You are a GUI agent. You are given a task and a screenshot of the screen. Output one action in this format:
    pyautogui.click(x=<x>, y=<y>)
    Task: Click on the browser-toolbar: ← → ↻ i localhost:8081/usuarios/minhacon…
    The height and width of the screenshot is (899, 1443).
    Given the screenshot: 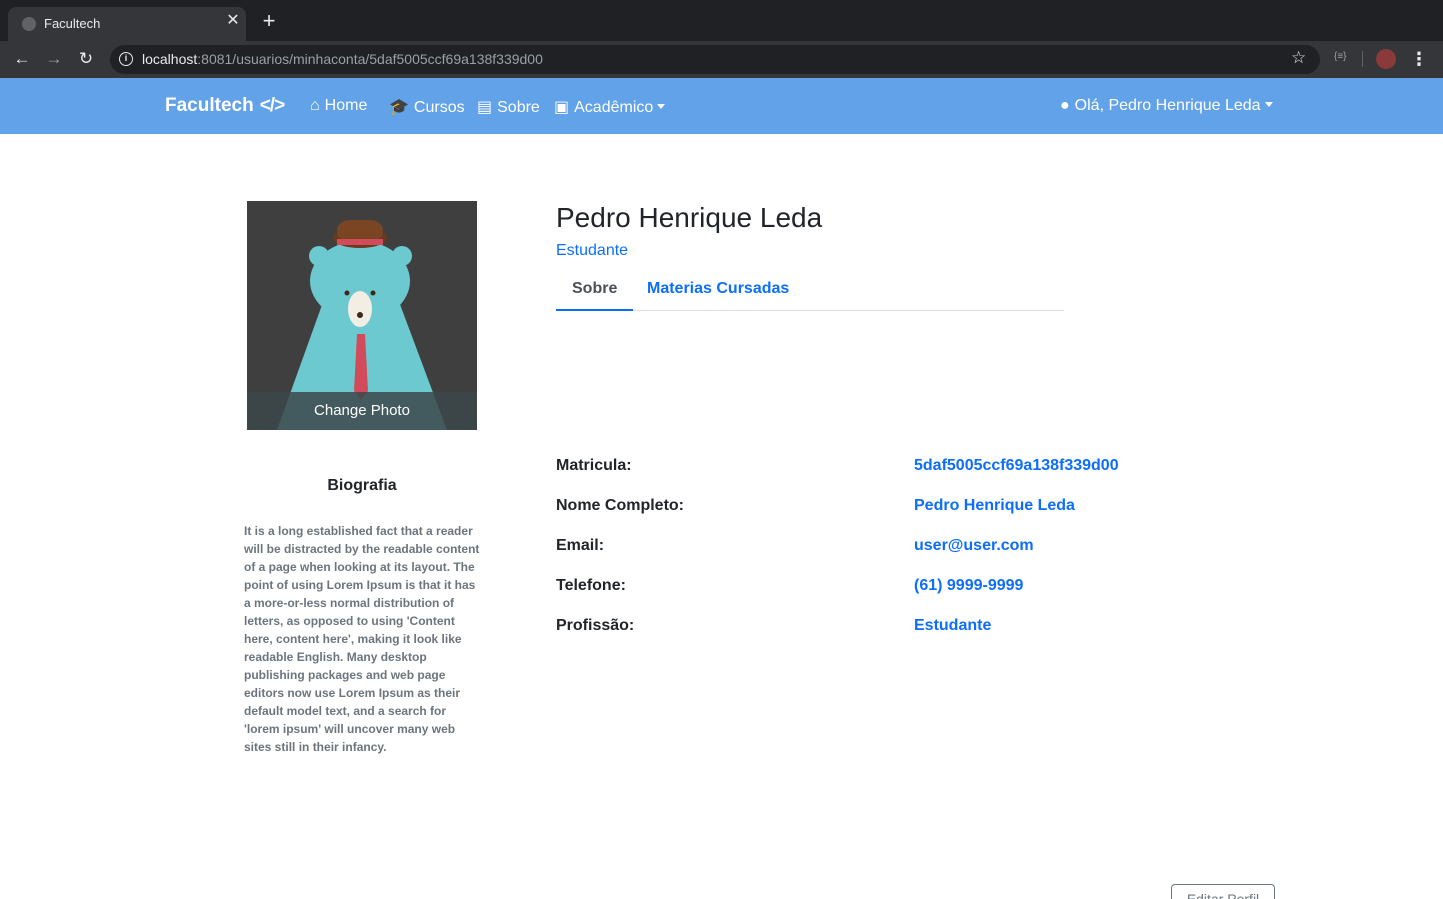 What is the action you would take?
    pyautogui.click(x=721, y=59)
    